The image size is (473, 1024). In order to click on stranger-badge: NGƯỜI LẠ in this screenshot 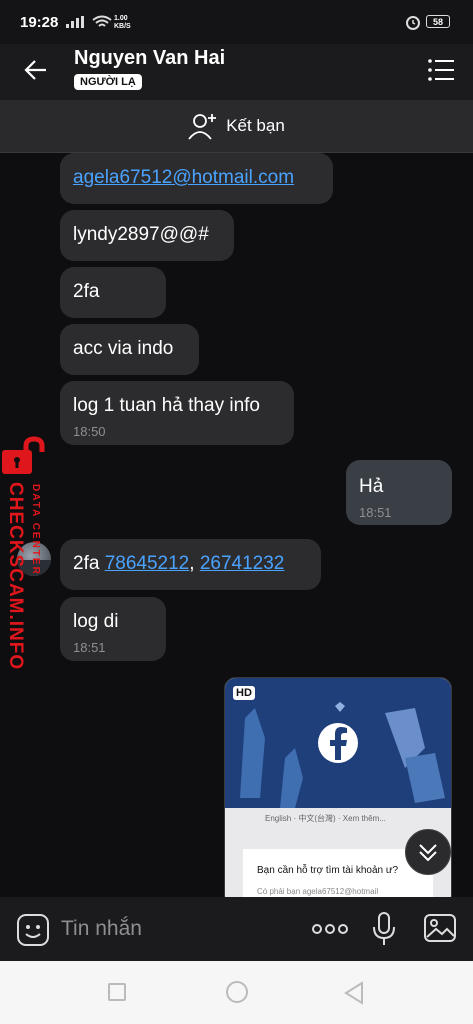, I will do `click(108, 82)`.